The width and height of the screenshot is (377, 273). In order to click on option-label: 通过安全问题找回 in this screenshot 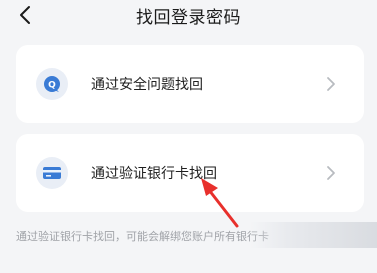, I will do `click(147, 85)`.